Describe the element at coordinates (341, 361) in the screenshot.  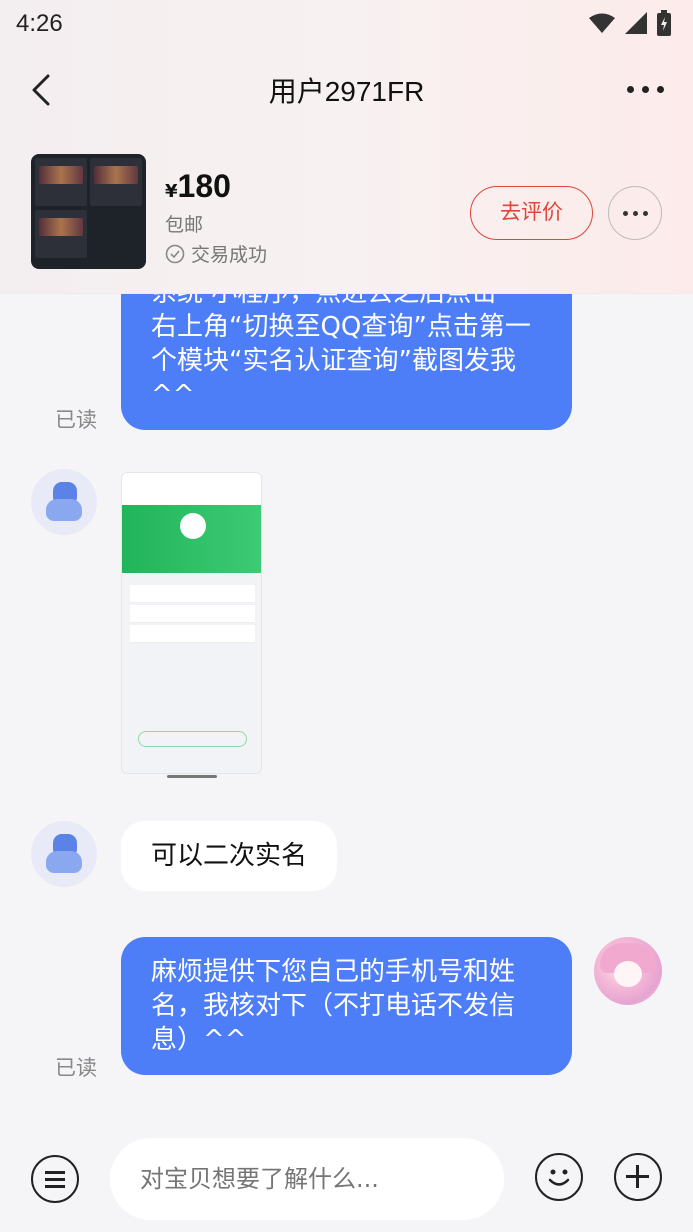
I see `message-text: 右上角“切换至QQ查询”点击第一个模块“实名认证查询”截图发我^^` at that location.